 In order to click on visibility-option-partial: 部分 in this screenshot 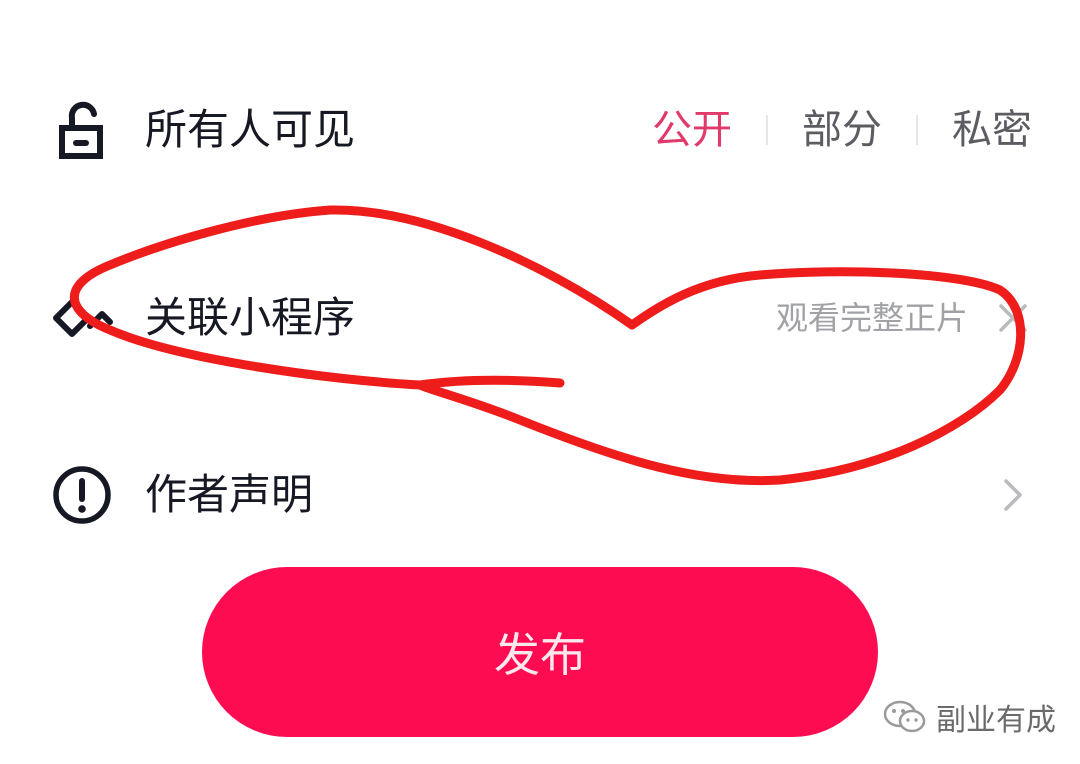, I will do `click(842, 130)`.